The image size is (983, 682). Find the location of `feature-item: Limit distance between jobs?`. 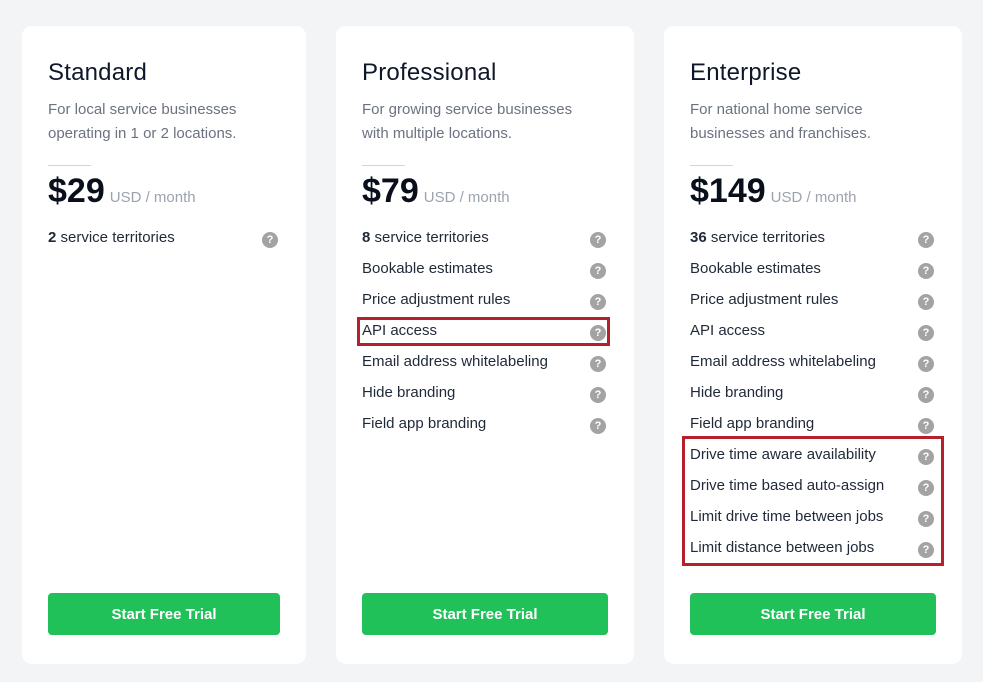

feature-item: Limit distance between jobs? is located at coordinates (812, 553).